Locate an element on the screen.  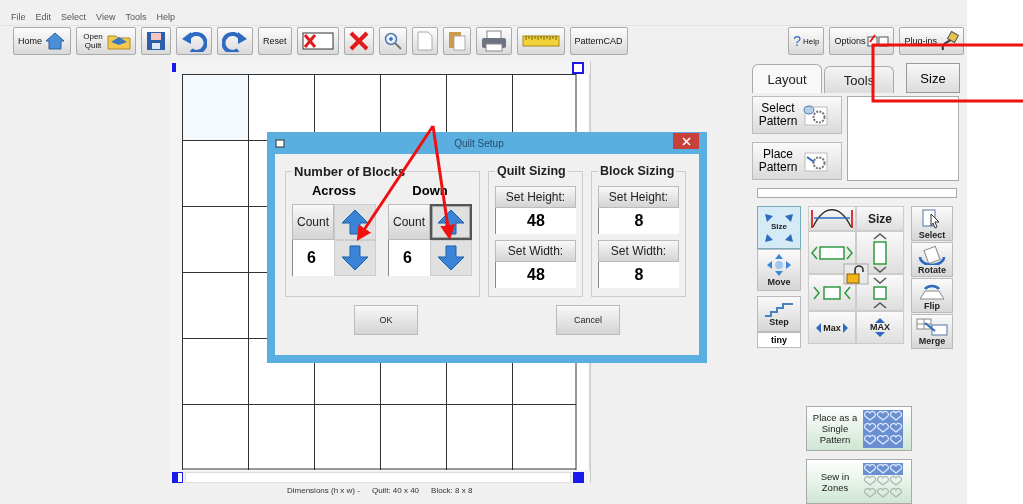
status-text: Dimensions (h x w) - is located at coordinates (323, 490).